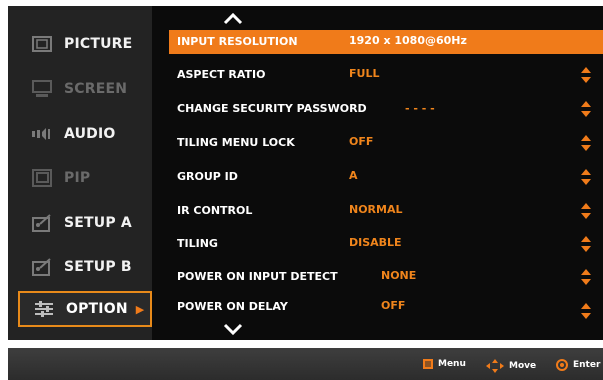  What do you see at coordinates (562, 365) in the screenshot?
I see `enter-button-icon` at bounding box center [562, 365].